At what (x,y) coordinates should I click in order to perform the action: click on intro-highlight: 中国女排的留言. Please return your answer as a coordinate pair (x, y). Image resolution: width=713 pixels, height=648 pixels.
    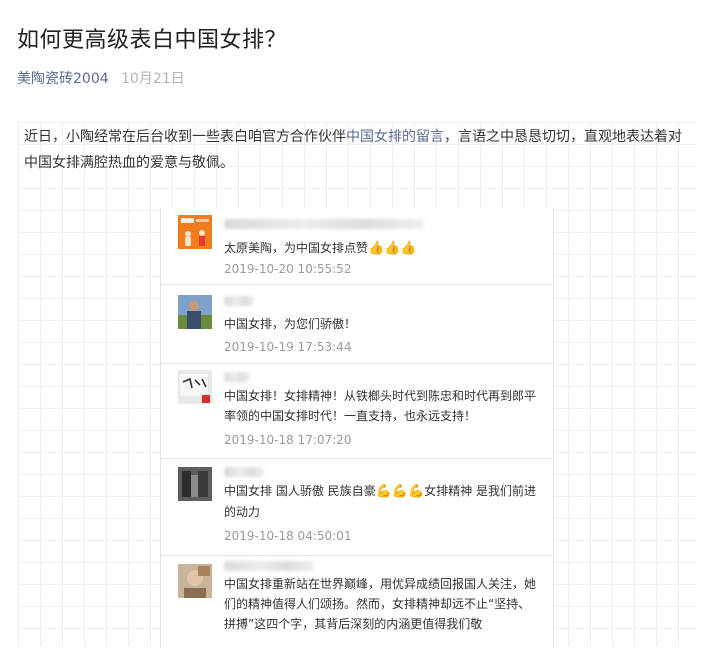
    Looking at the image, I should click on (395, 137).